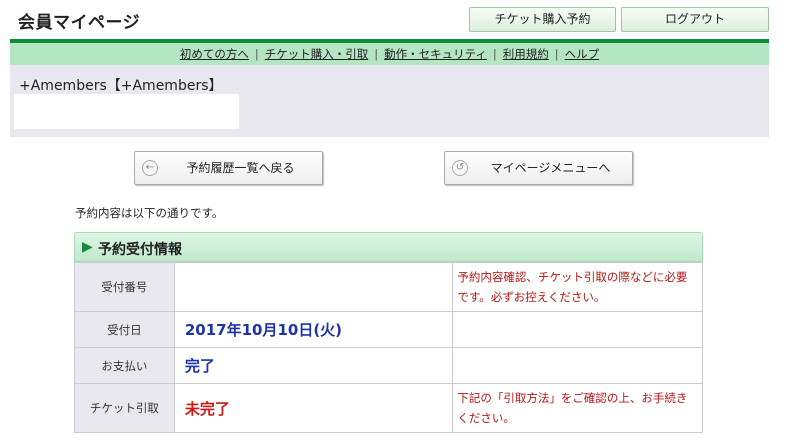 The height and width of the screenshot is (442, 810). I want to click on nav-link-security: 動作・セキュリティ, so click(435, 54).